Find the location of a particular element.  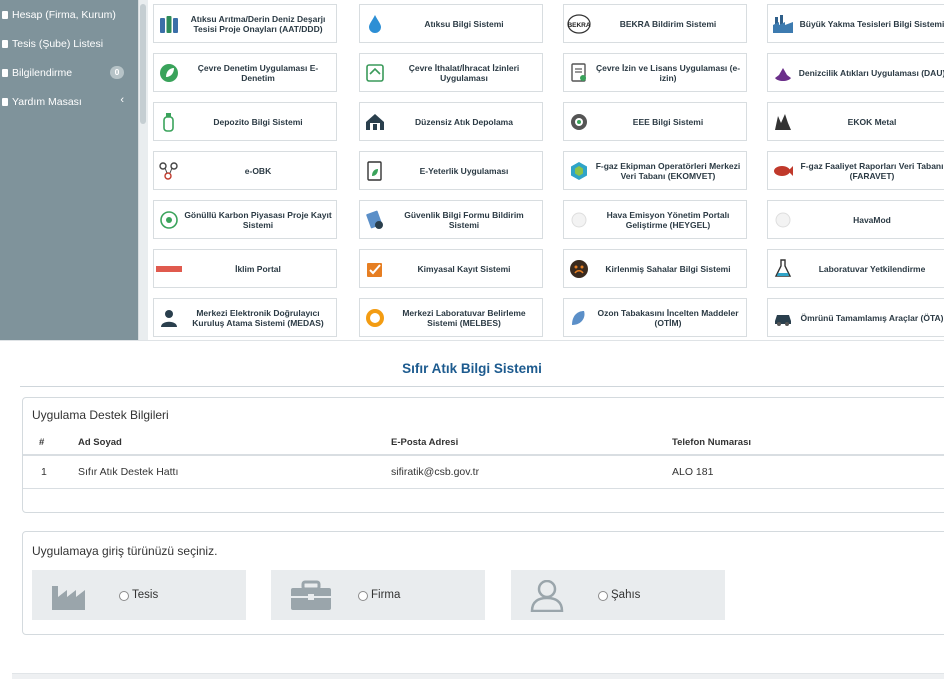

sidebar-item-notifications: Bilgilendirme 0 is located at coordinates (69, 72).